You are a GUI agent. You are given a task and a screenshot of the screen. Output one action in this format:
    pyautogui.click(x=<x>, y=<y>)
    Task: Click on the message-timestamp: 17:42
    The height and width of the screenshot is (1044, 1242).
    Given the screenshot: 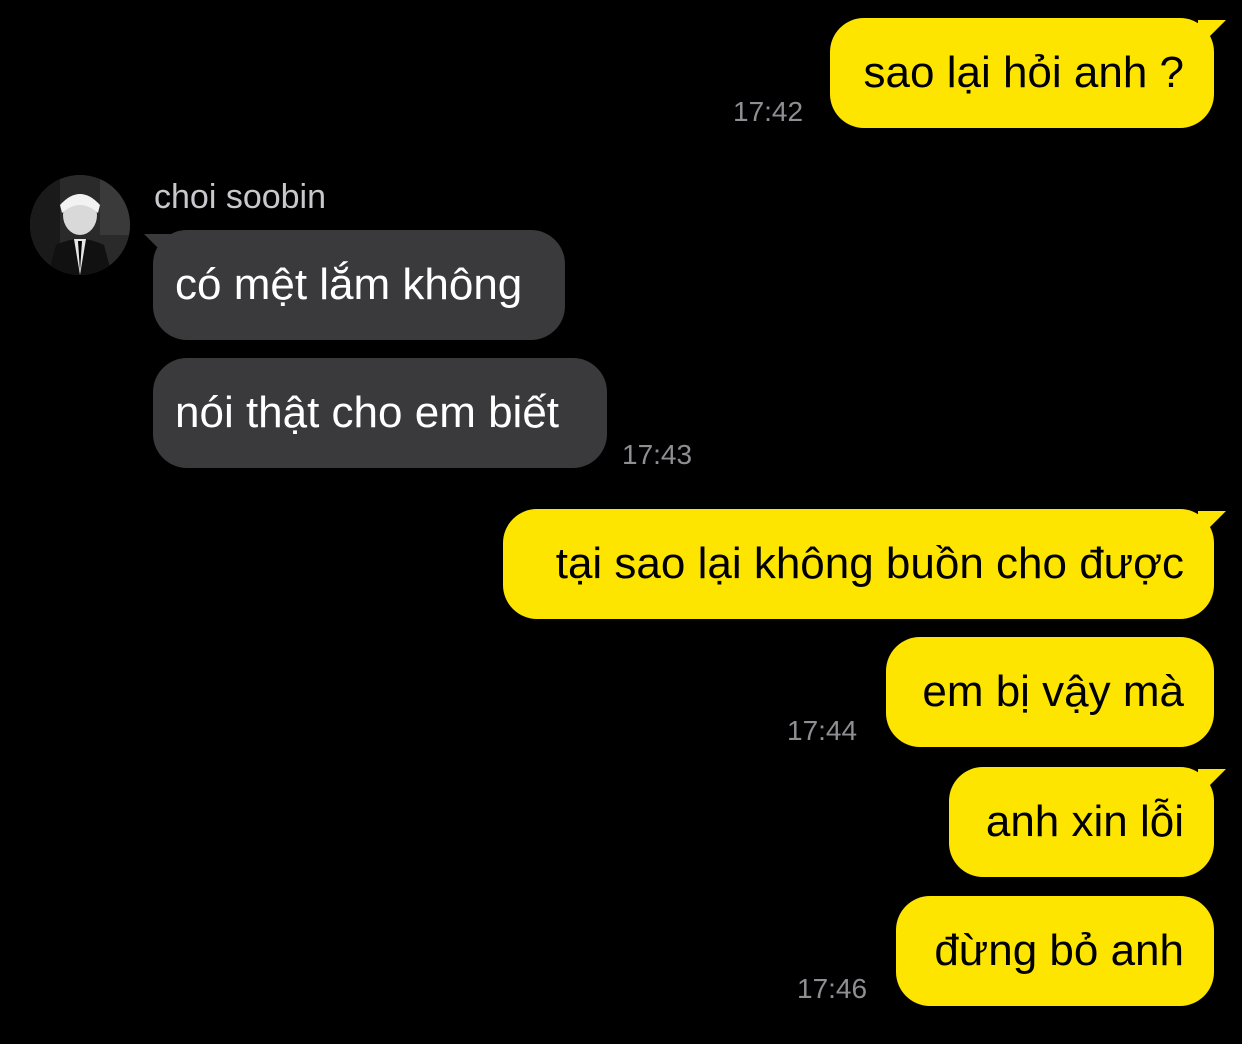 What is the action you would take?
    pyautogui.click(x=768, y=111)
    